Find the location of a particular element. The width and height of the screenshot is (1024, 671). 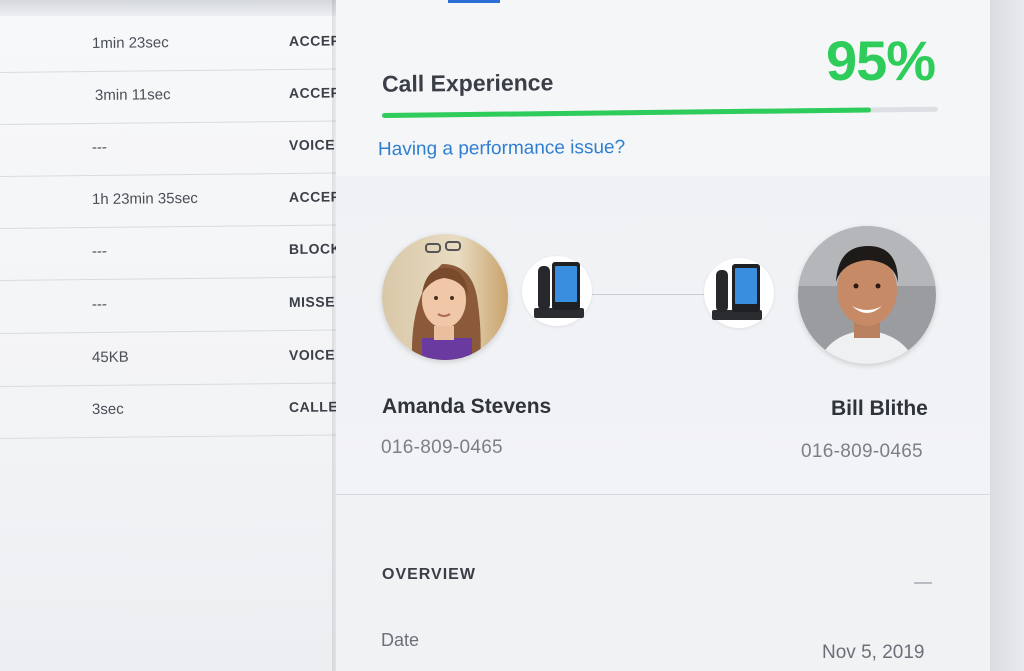

date-label: Date is located at coordinates (400, 640).